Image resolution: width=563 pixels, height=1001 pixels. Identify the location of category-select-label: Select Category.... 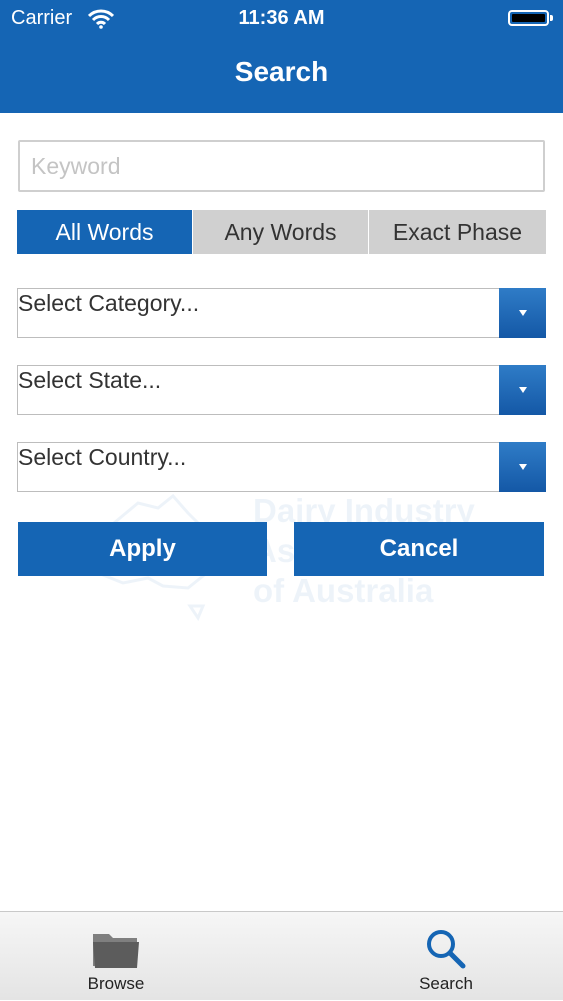
(109, 303).